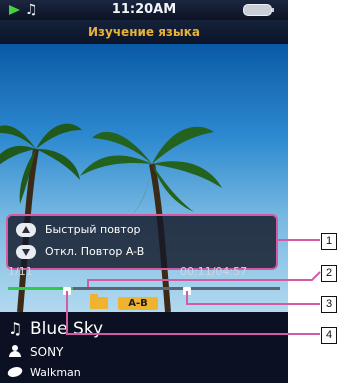  I want to click on progress-bar, so click(144, 288).